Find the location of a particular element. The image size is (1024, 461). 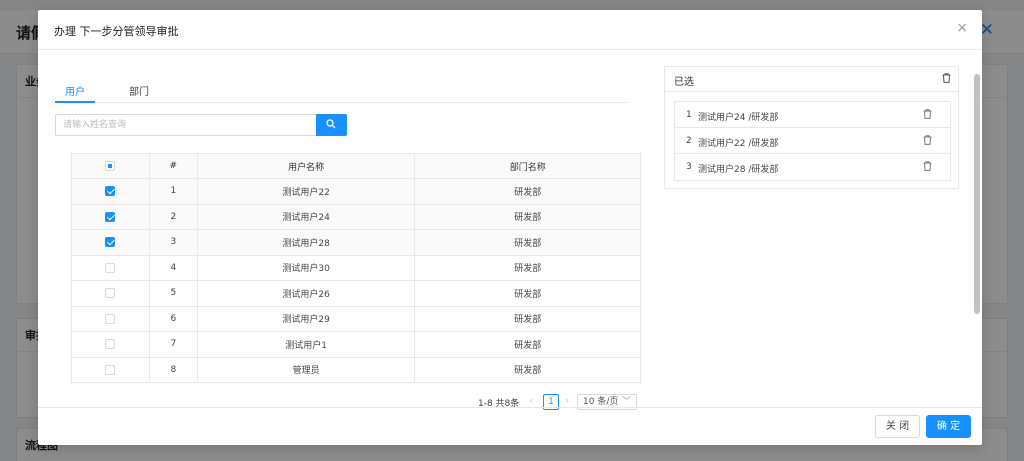

selected-list: 1 测试用户24 /研发部 2 测试用户22 /研发部 3 测试用户28 /研发部 is located at coordinates (812, 141).